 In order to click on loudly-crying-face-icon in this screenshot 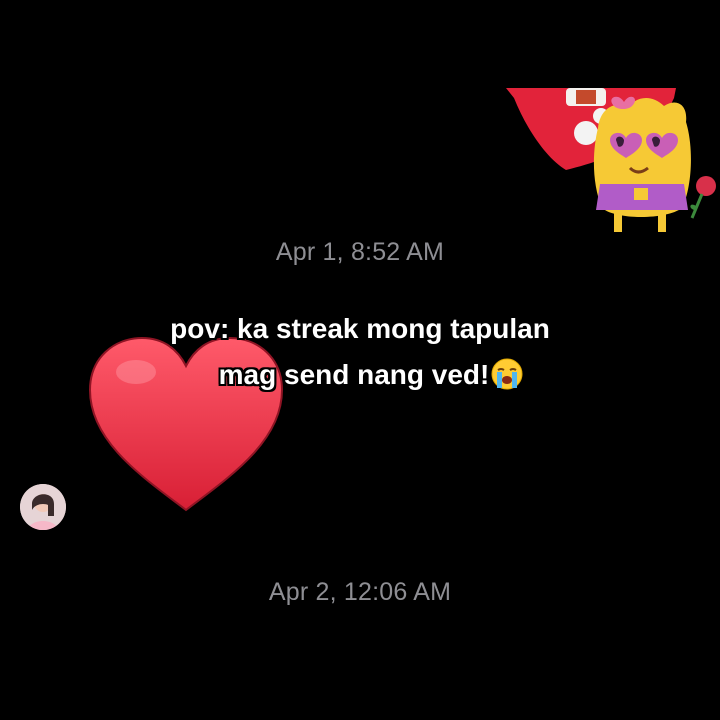, I will do `click(507, 374)`.